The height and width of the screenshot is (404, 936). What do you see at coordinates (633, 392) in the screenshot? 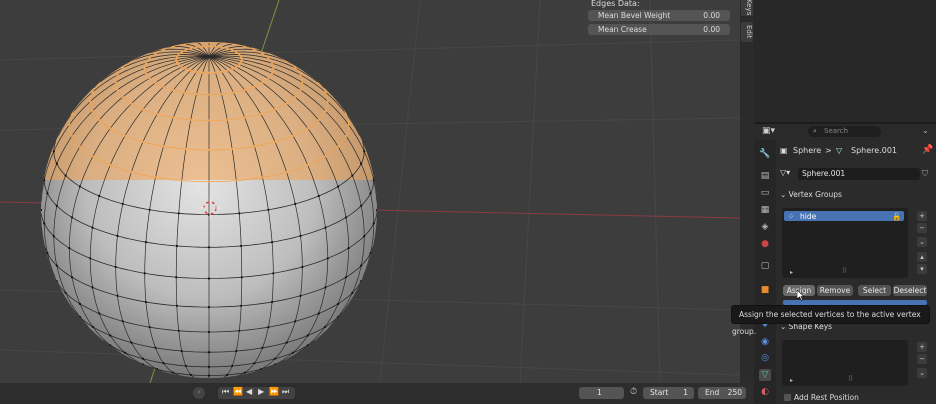
I see `stopwatch-icon: ⏱` at bounding box center [633, 392].